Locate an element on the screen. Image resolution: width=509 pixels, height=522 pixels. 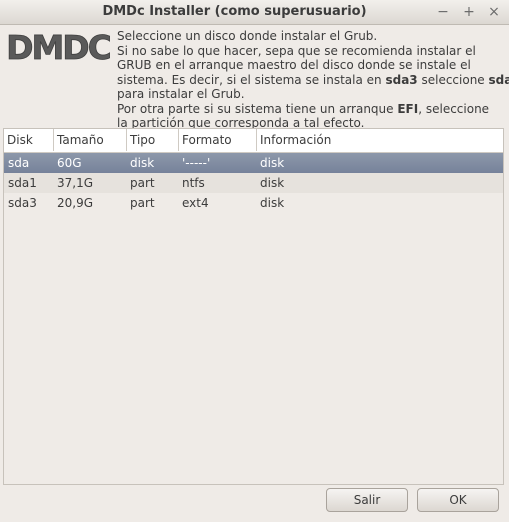
ok-button: OK is located at coordinates (458, 500).